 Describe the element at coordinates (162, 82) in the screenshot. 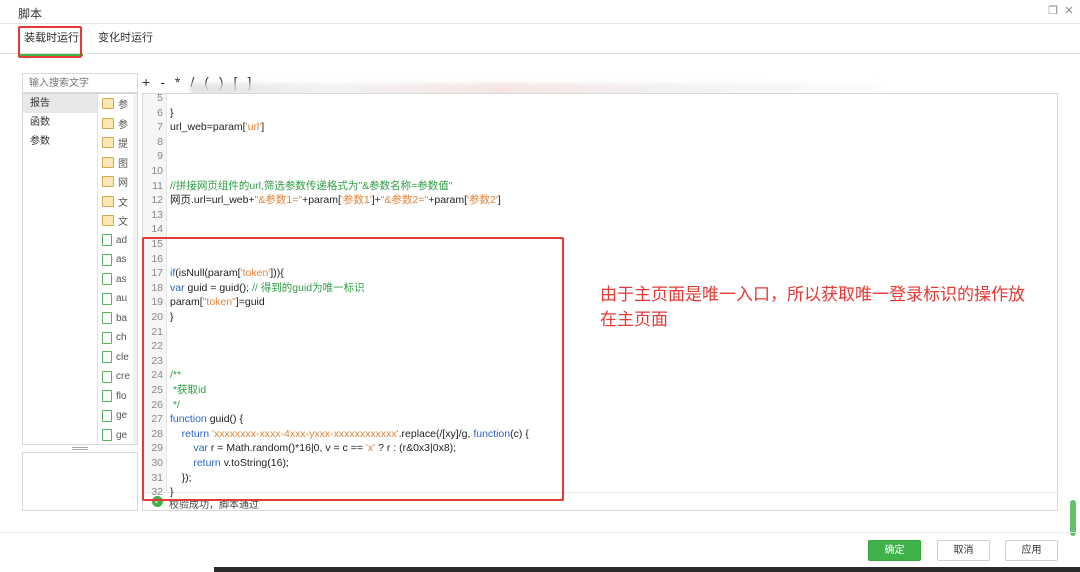

I see `operator-button: -` at that location.